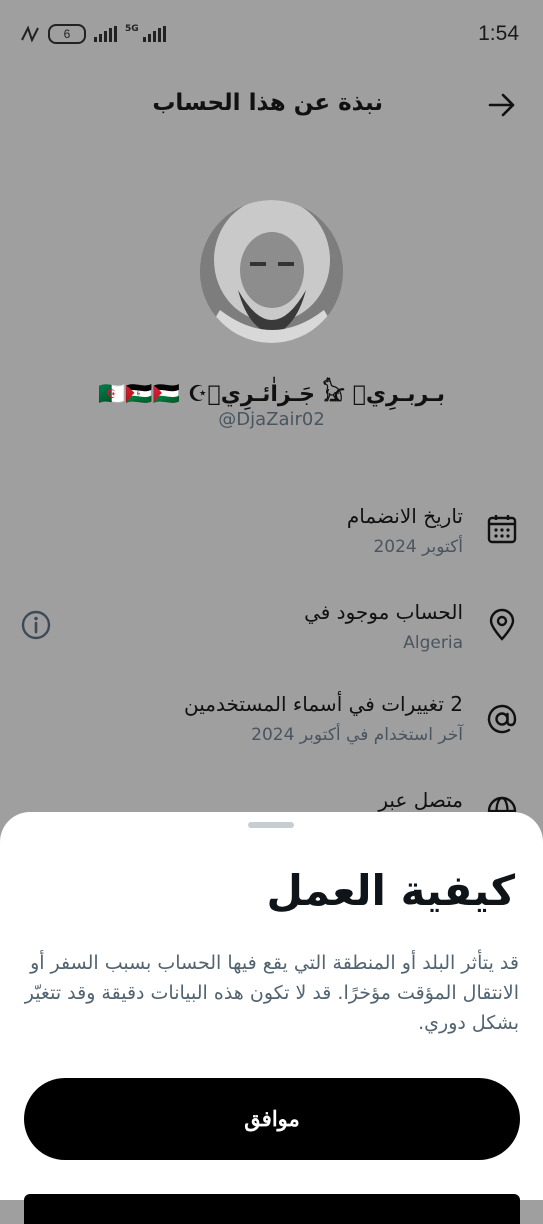  I want to click on ok-button: موافق, so click(272, 1119).